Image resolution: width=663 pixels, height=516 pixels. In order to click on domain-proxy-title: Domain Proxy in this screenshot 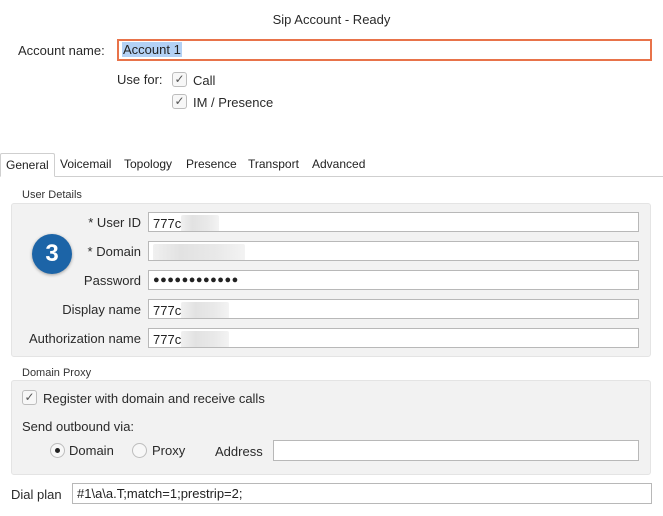, I will do `click(57, 373)`.